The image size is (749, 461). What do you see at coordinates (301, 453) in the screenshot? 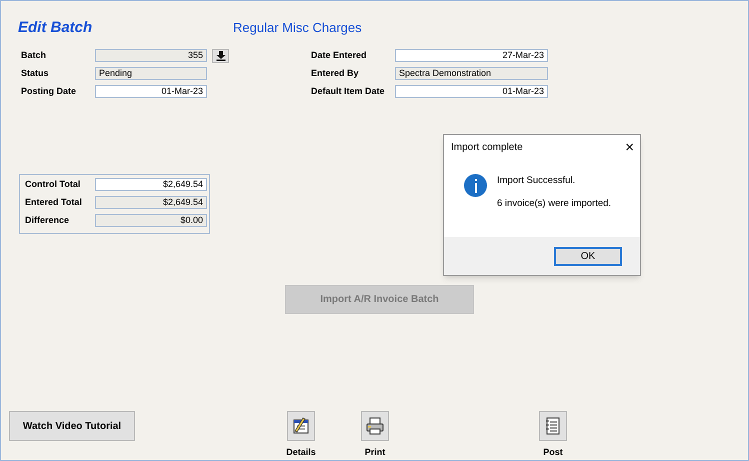
I see `button-label: Details` at bounding box center [301, 453].